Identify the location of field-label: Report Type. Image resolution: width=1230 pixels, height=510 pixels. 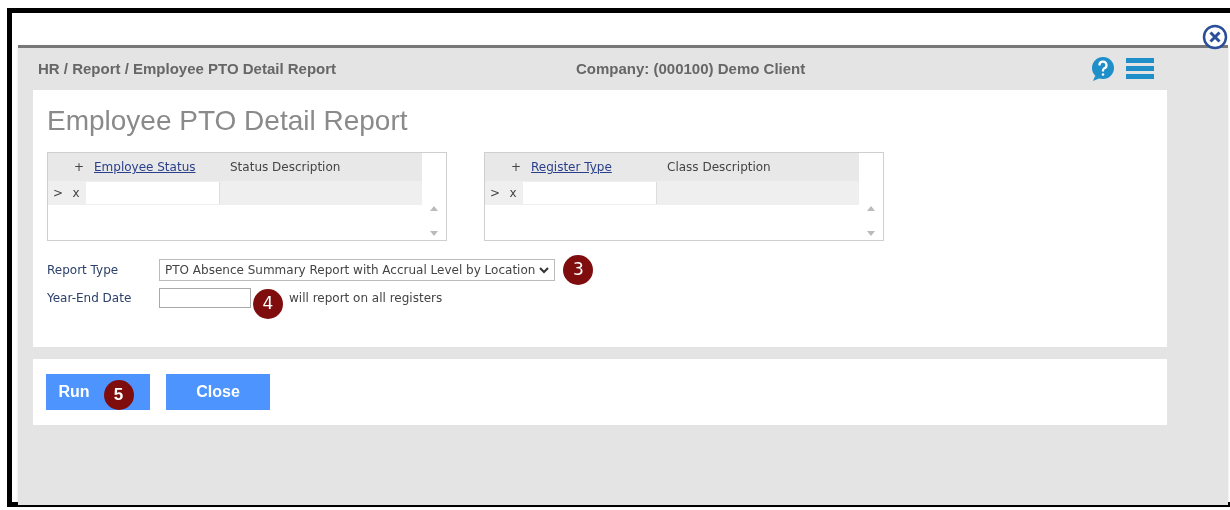
(83, 270).